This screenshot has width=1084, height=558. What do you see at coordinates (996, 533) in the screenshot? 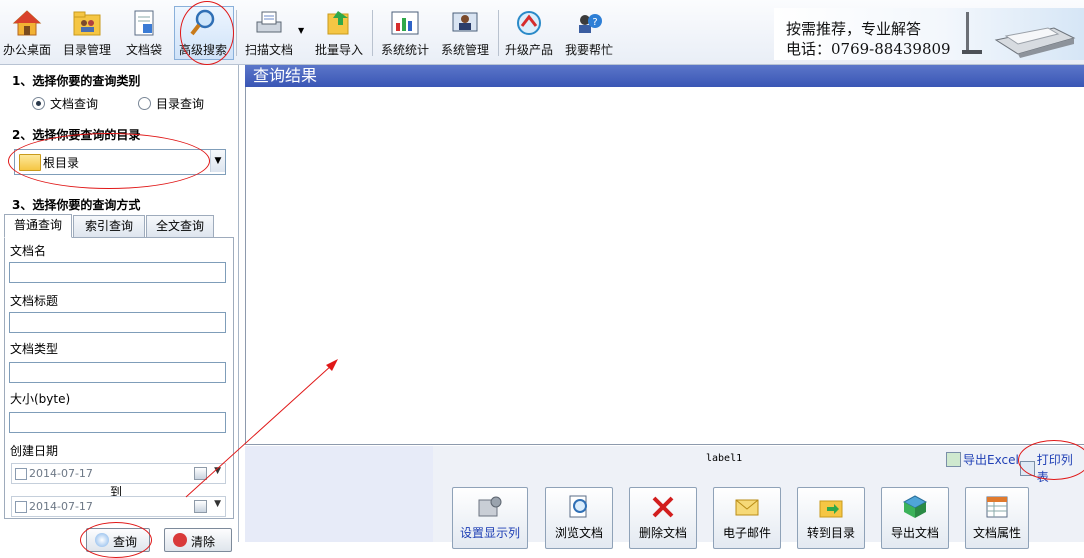
I see `document-properties-label: 文档属性` at bounding box center [996, 533].